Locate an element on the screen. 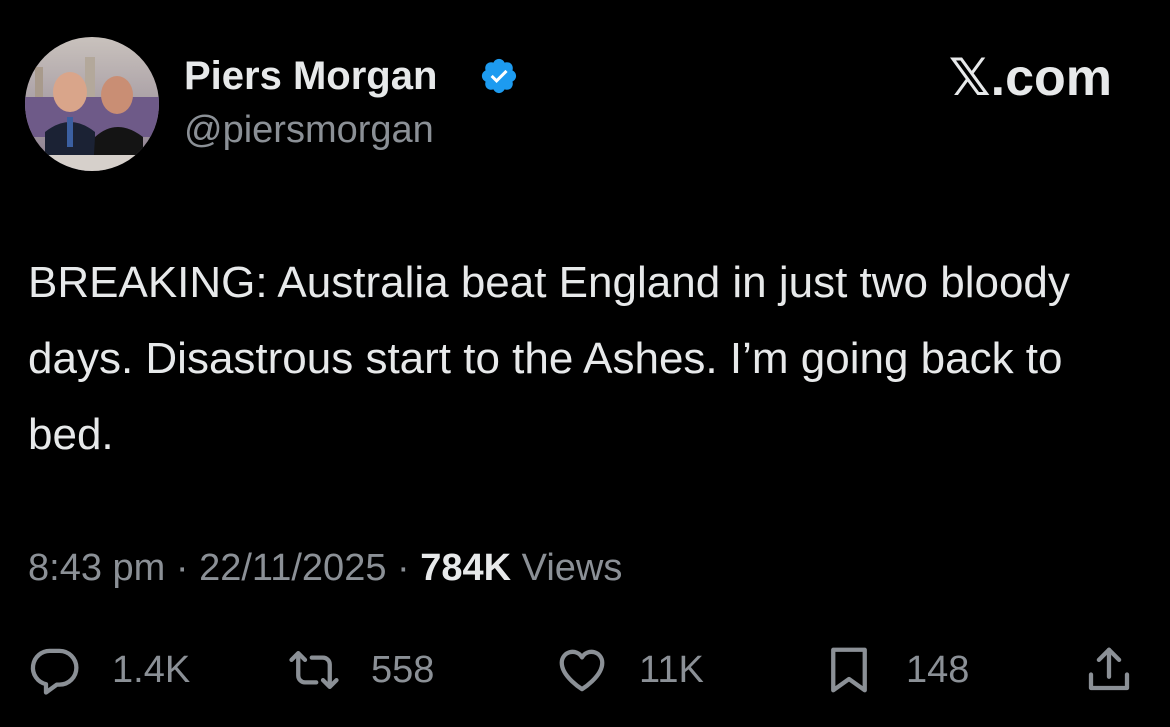 The image size is (1170, 727). views-count: 784K is located at coordinates (466, 568).